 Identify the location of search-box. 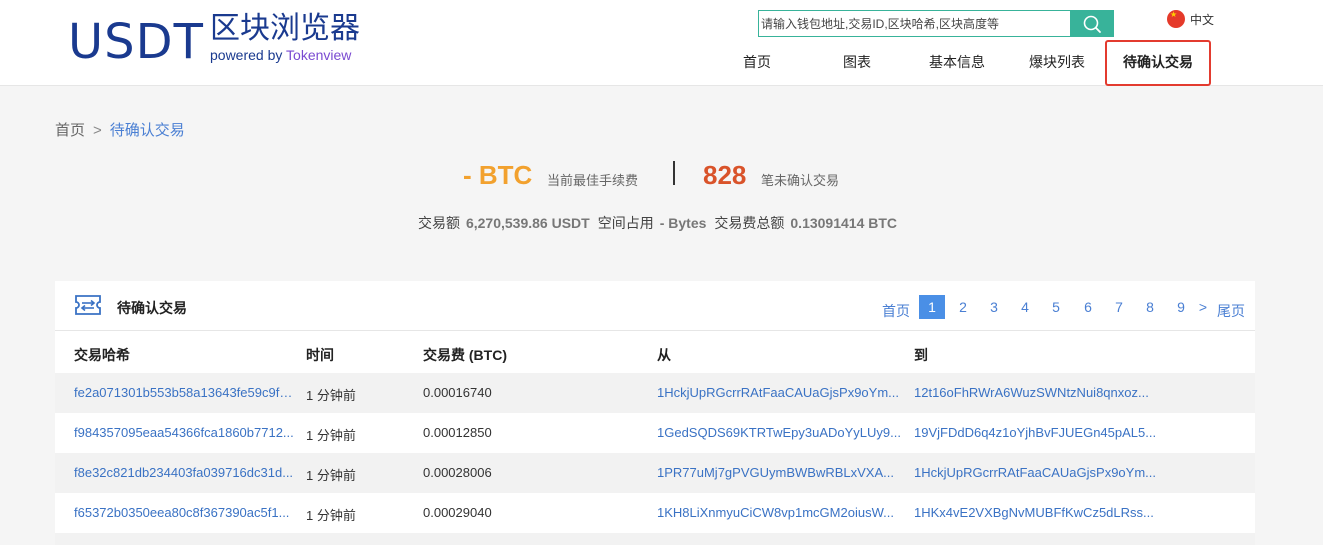
(936, 23).